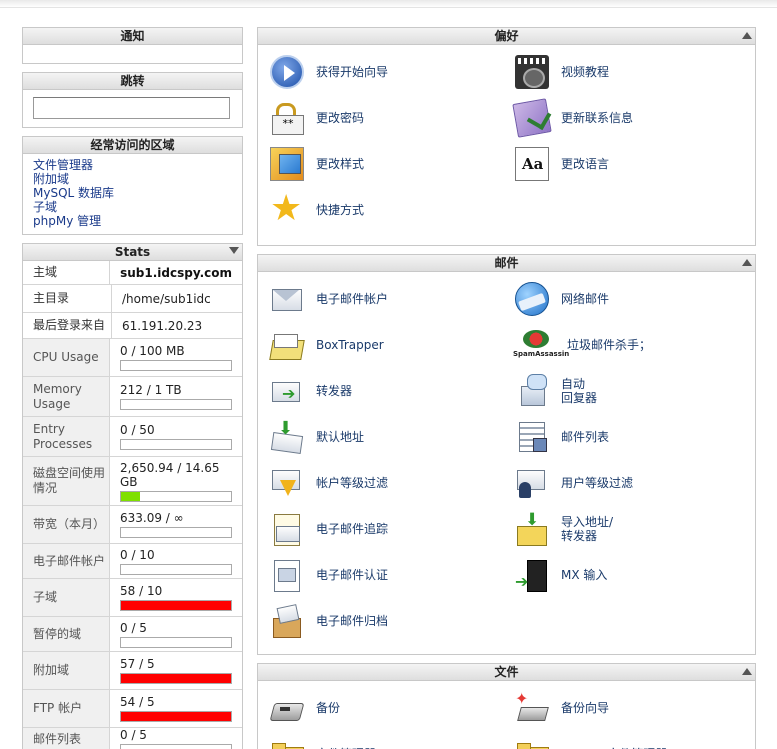 This screenshot has height=749, width=777. I want to click on feature-link-change-language: 更改语言, so click(625, 164).